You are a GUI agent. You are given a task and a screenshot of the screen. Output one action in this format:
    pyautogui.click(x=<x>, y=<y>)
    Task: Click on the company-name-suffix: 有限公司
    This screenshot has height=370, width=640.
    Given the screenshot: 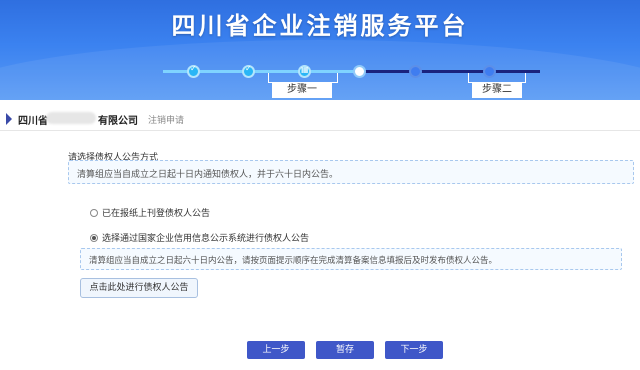 What is the action you would take?
    pyautogui.click(x=118, y=121)
    